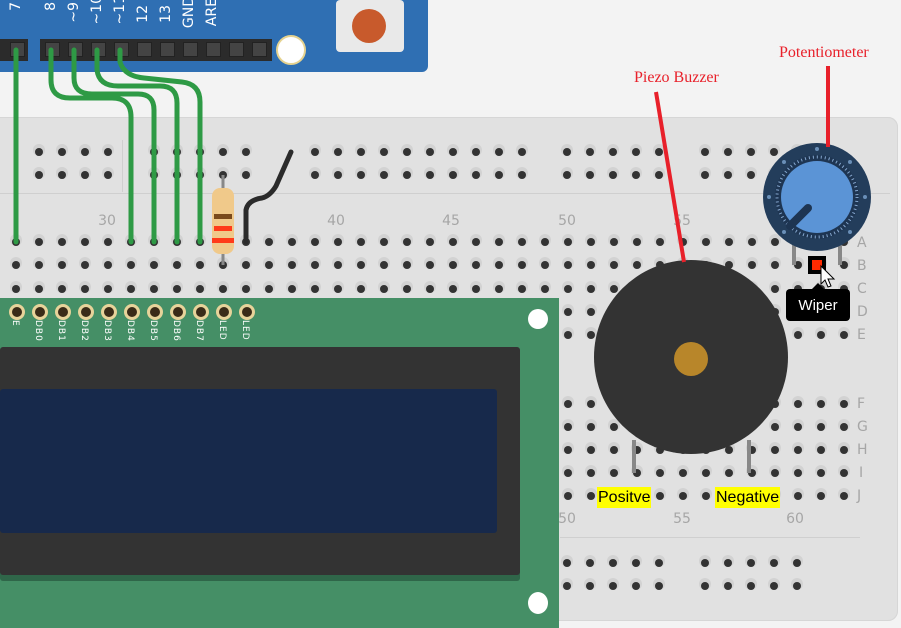 This screenshot has height=628, width=901. I want to click on wire-pin8, so click(91, 146).